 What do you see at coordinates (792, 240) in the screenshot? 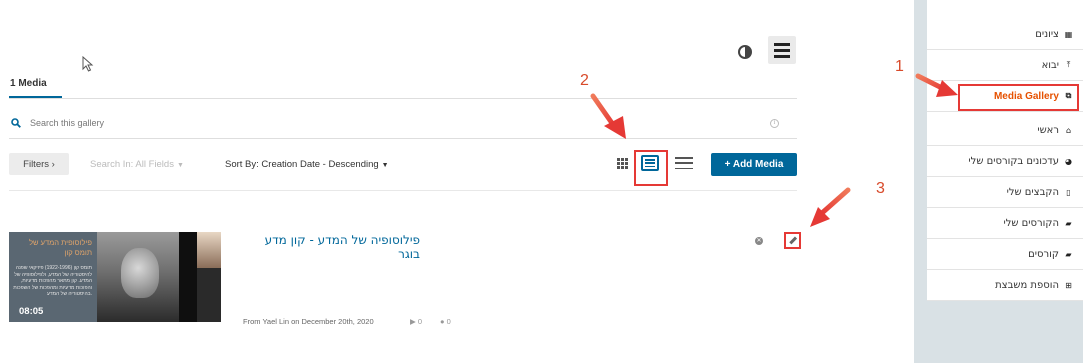
I see `edit-pencil-icon` at bounding box center [792, 240].